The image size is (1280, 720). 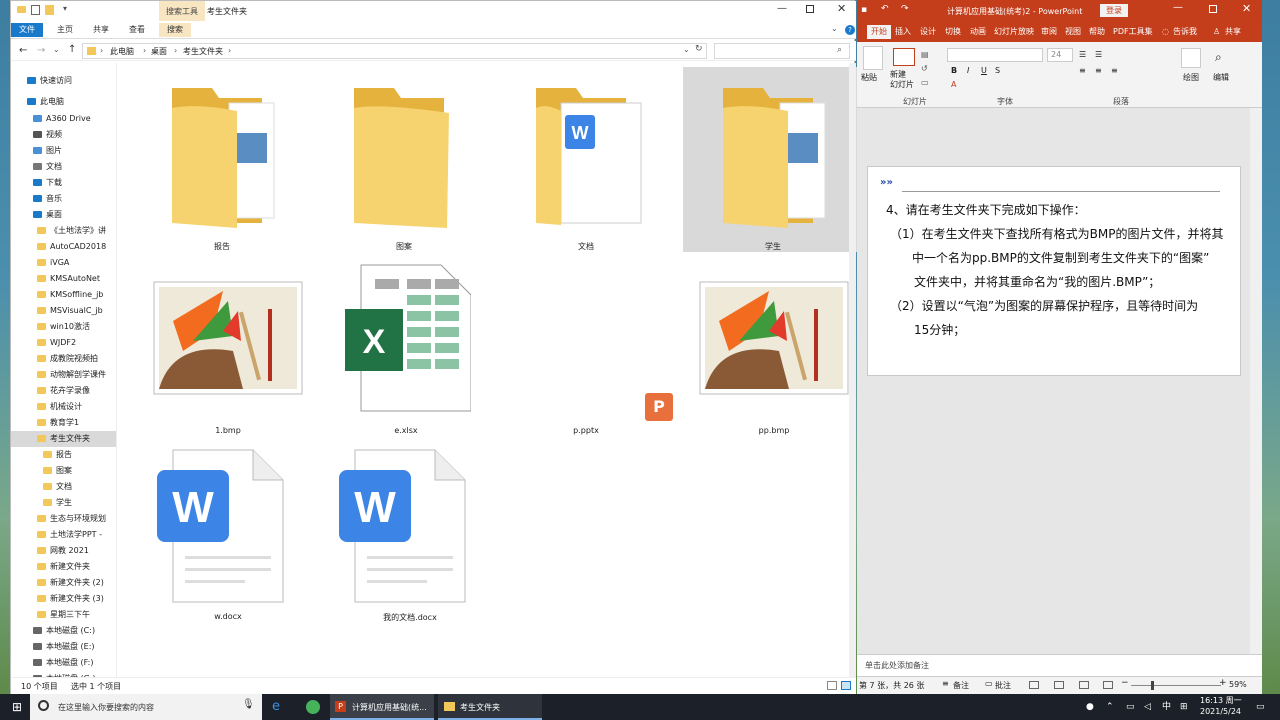 I want to click on ribbon-expand-icon: ⌄, so click(x=834, y=28).